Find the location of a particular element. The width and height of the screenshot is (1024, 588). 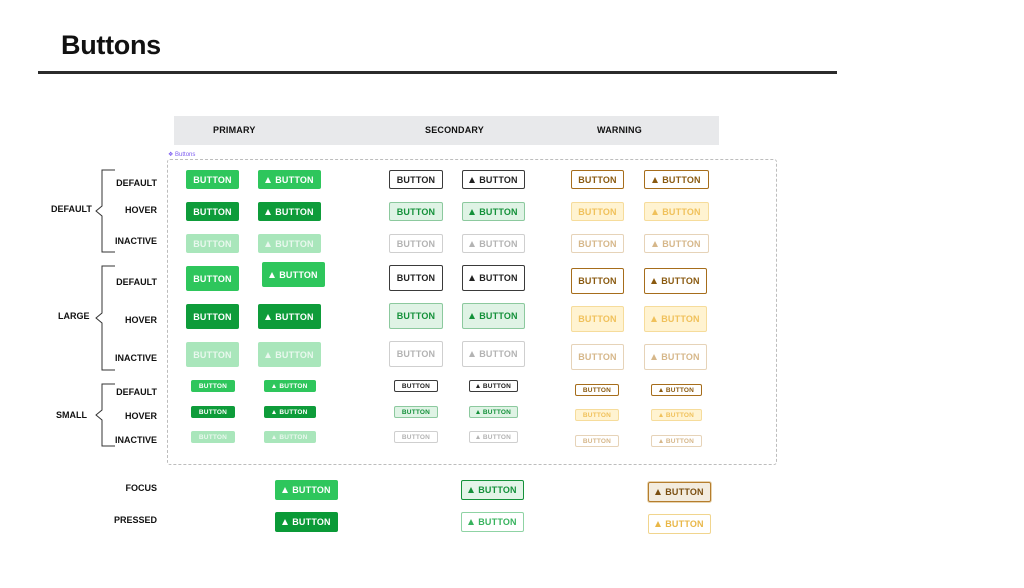

primary-icon-button-large-hover: BUTTON is located at coordinates (289, 316).